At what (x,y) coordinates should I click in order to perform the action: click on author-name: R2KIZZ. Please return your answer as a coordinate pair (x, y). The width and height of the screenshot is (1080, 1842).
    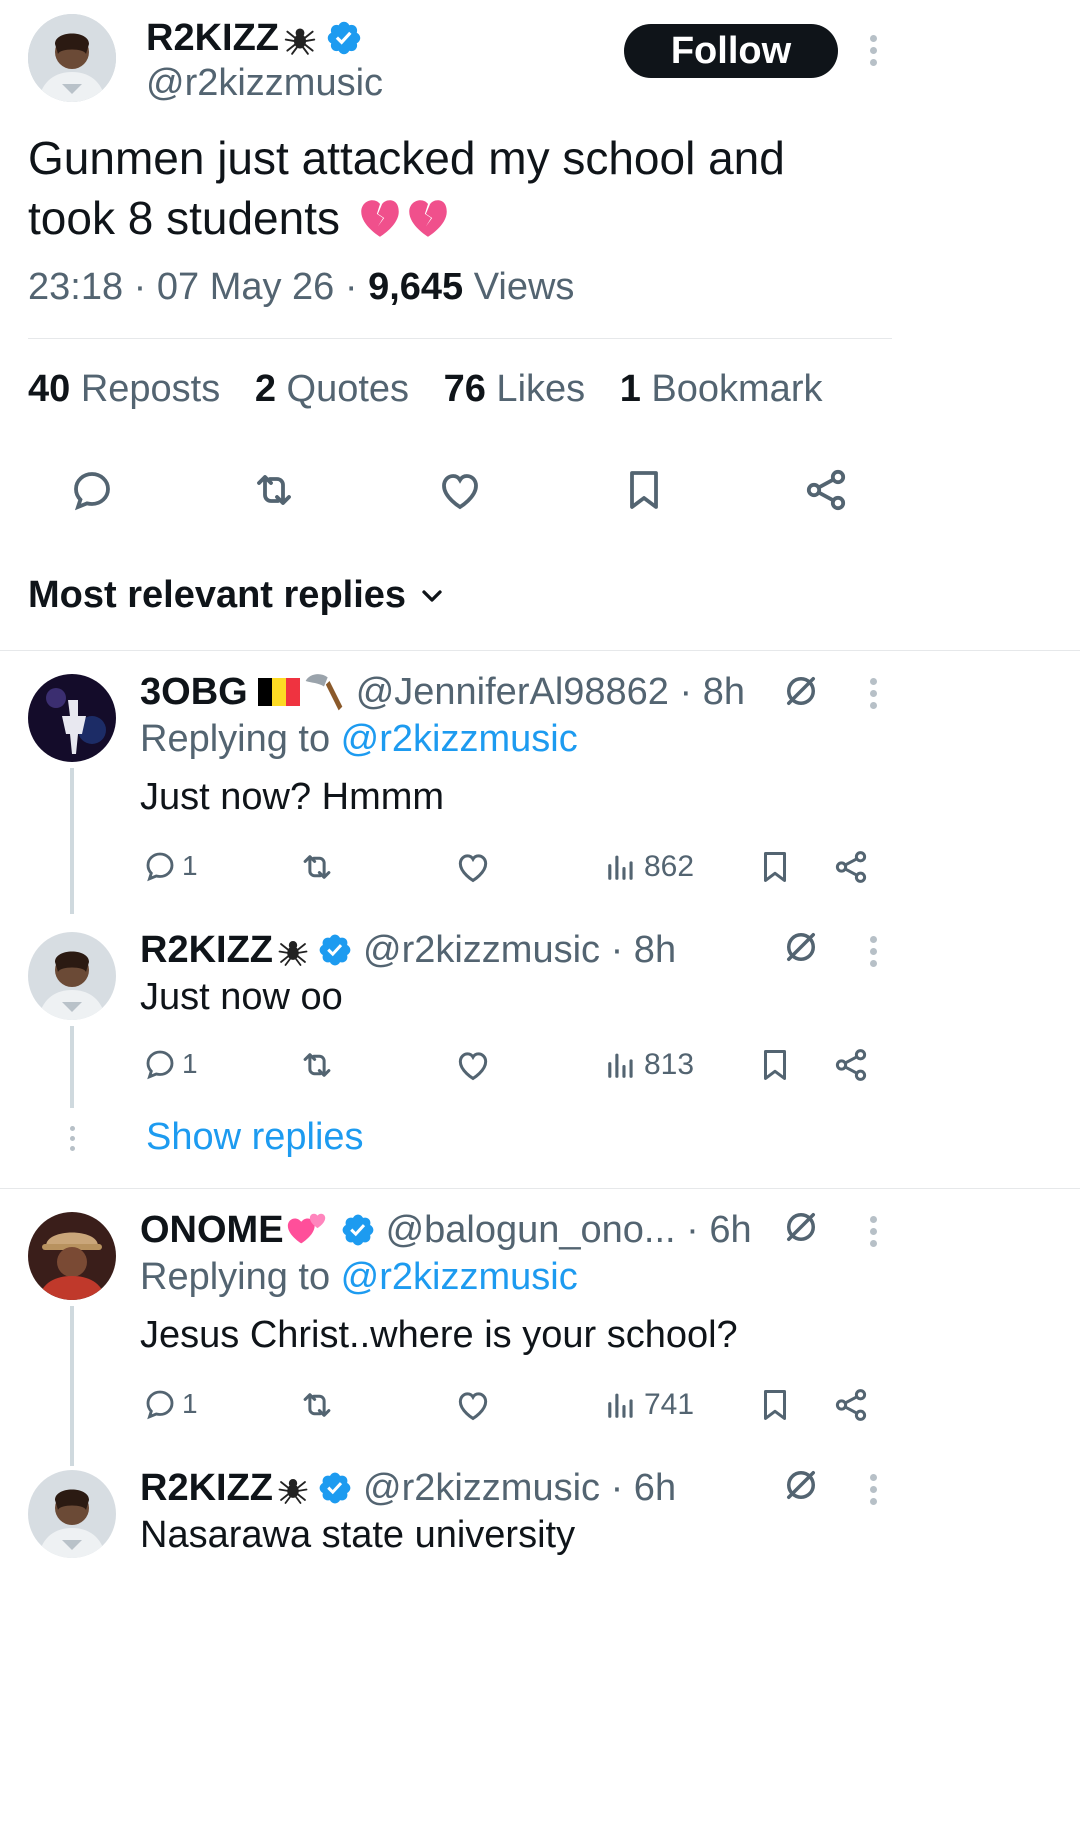
    Looking at the image, I should click on (212, 37).